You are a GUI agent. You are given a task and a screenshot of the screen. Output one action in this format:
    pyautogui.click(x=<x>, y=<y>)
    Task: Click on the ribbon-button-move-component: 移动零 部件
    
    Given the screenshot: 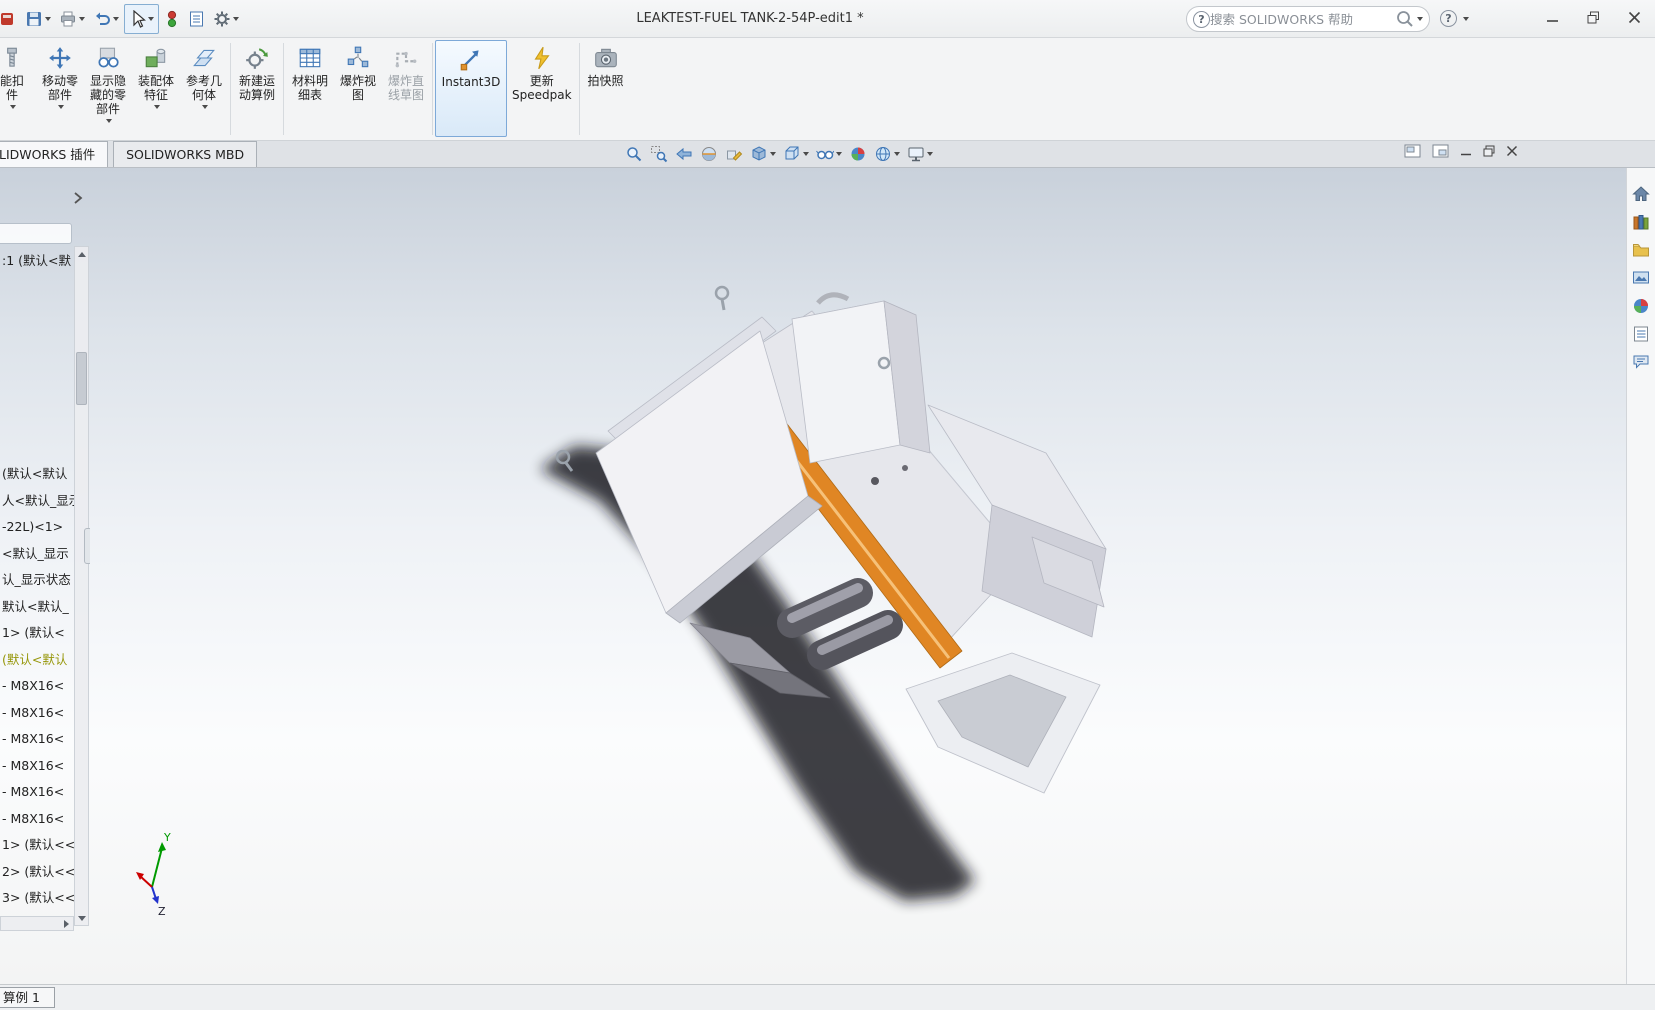 What is the action you would take?
    pyautogui.click(x=60, y=88)
    